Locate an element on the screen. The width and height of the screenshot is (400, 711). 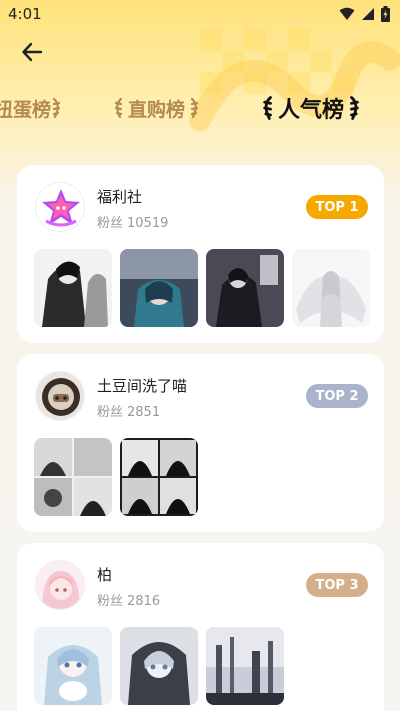
fans-value: 2816 is located at coordinates (144, 601).